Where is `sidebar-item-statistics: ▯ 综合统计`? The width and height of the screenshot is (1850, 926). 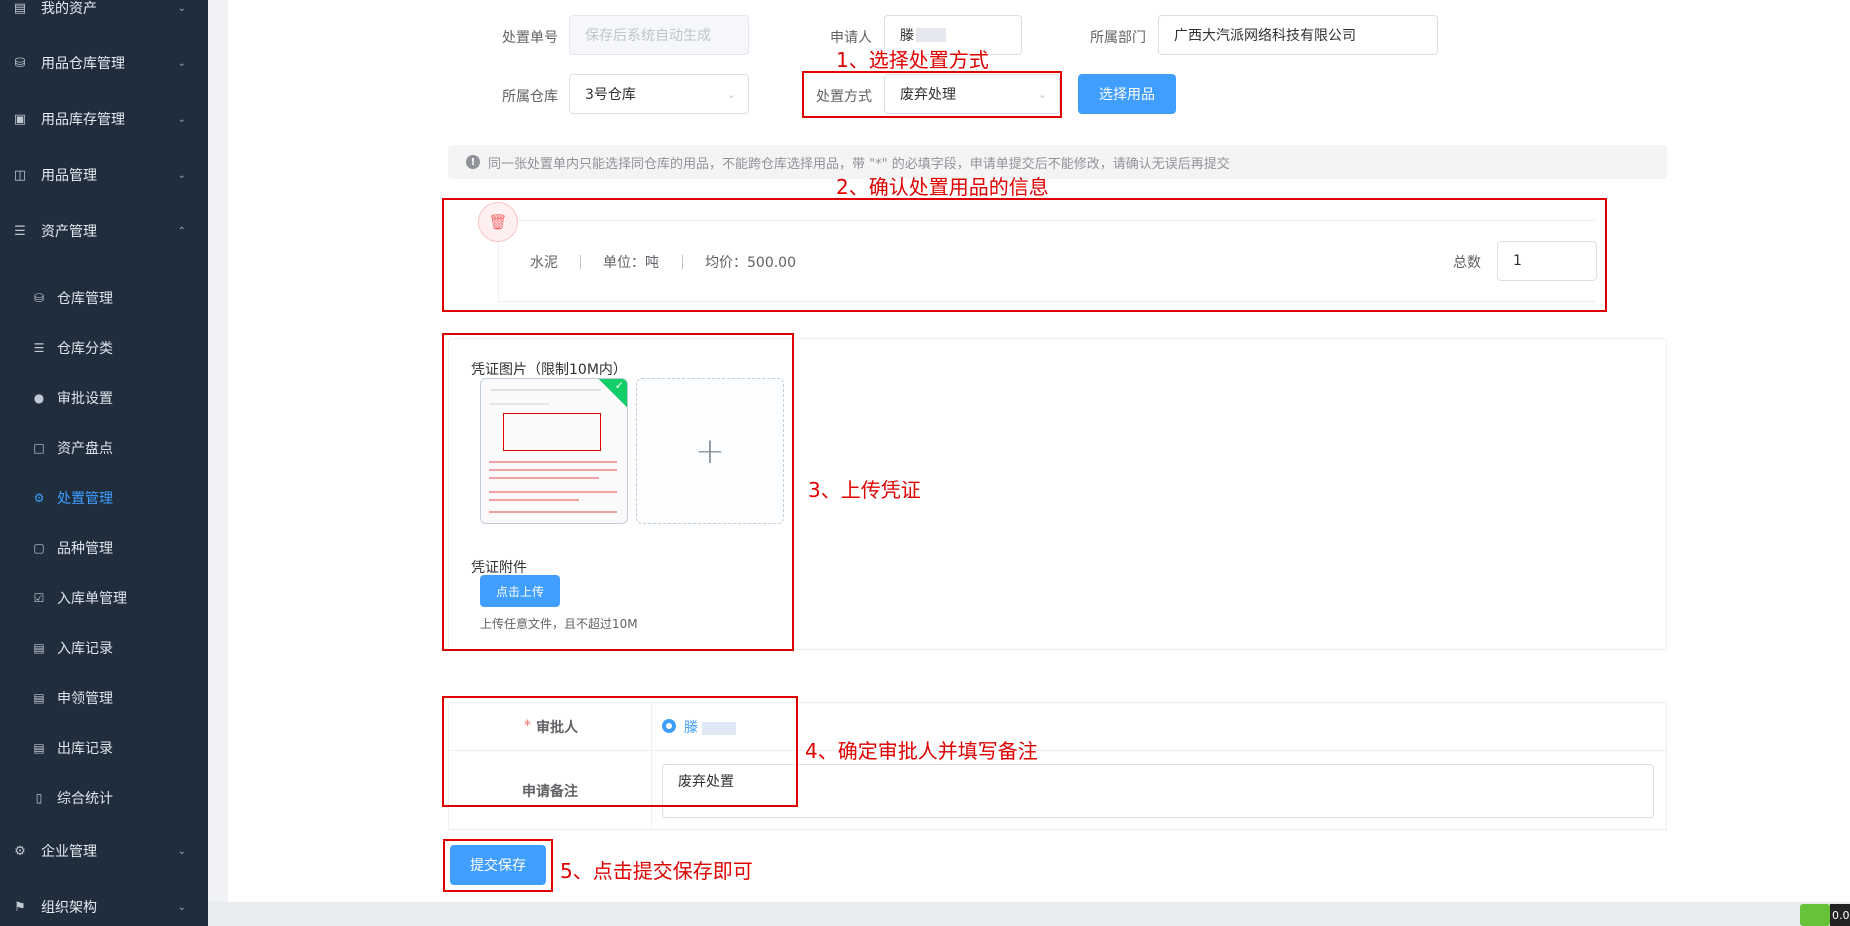
sidebar-item-statistics: ▯ 综合统计 is located at coordinates (104, 798).